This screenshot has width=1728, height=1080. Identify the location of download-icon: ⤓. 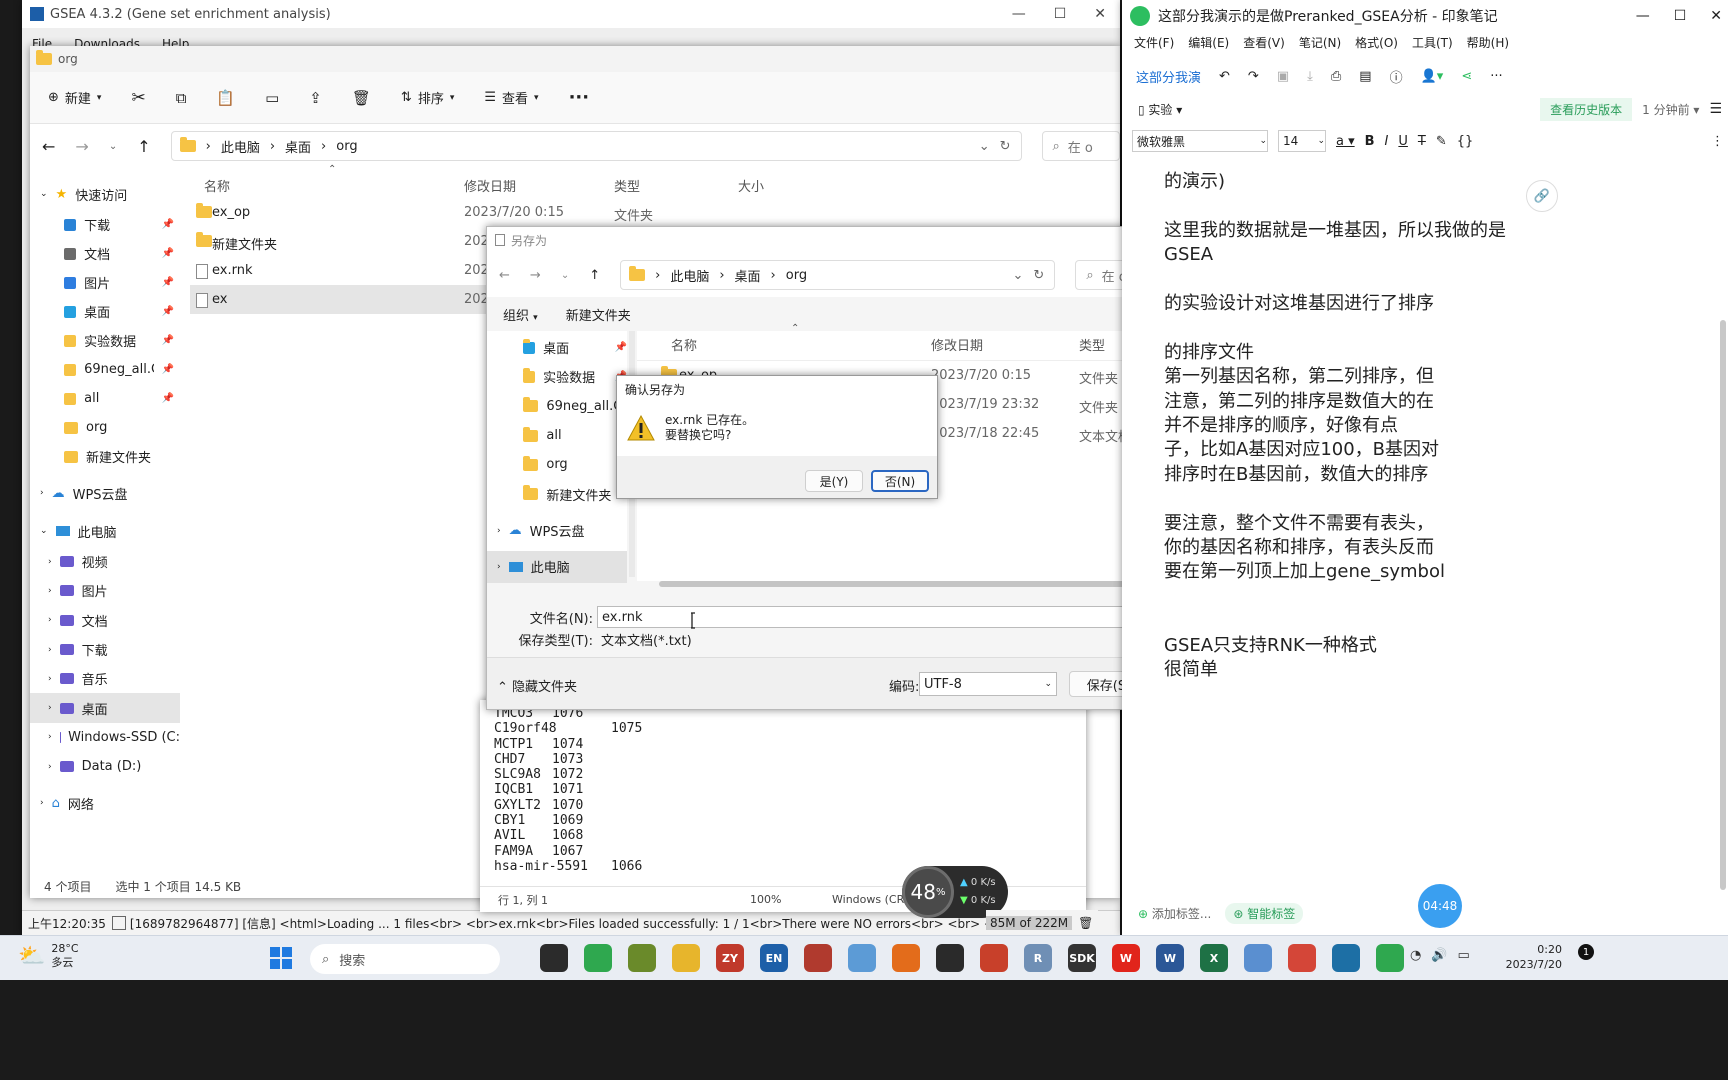
(1310, 76).